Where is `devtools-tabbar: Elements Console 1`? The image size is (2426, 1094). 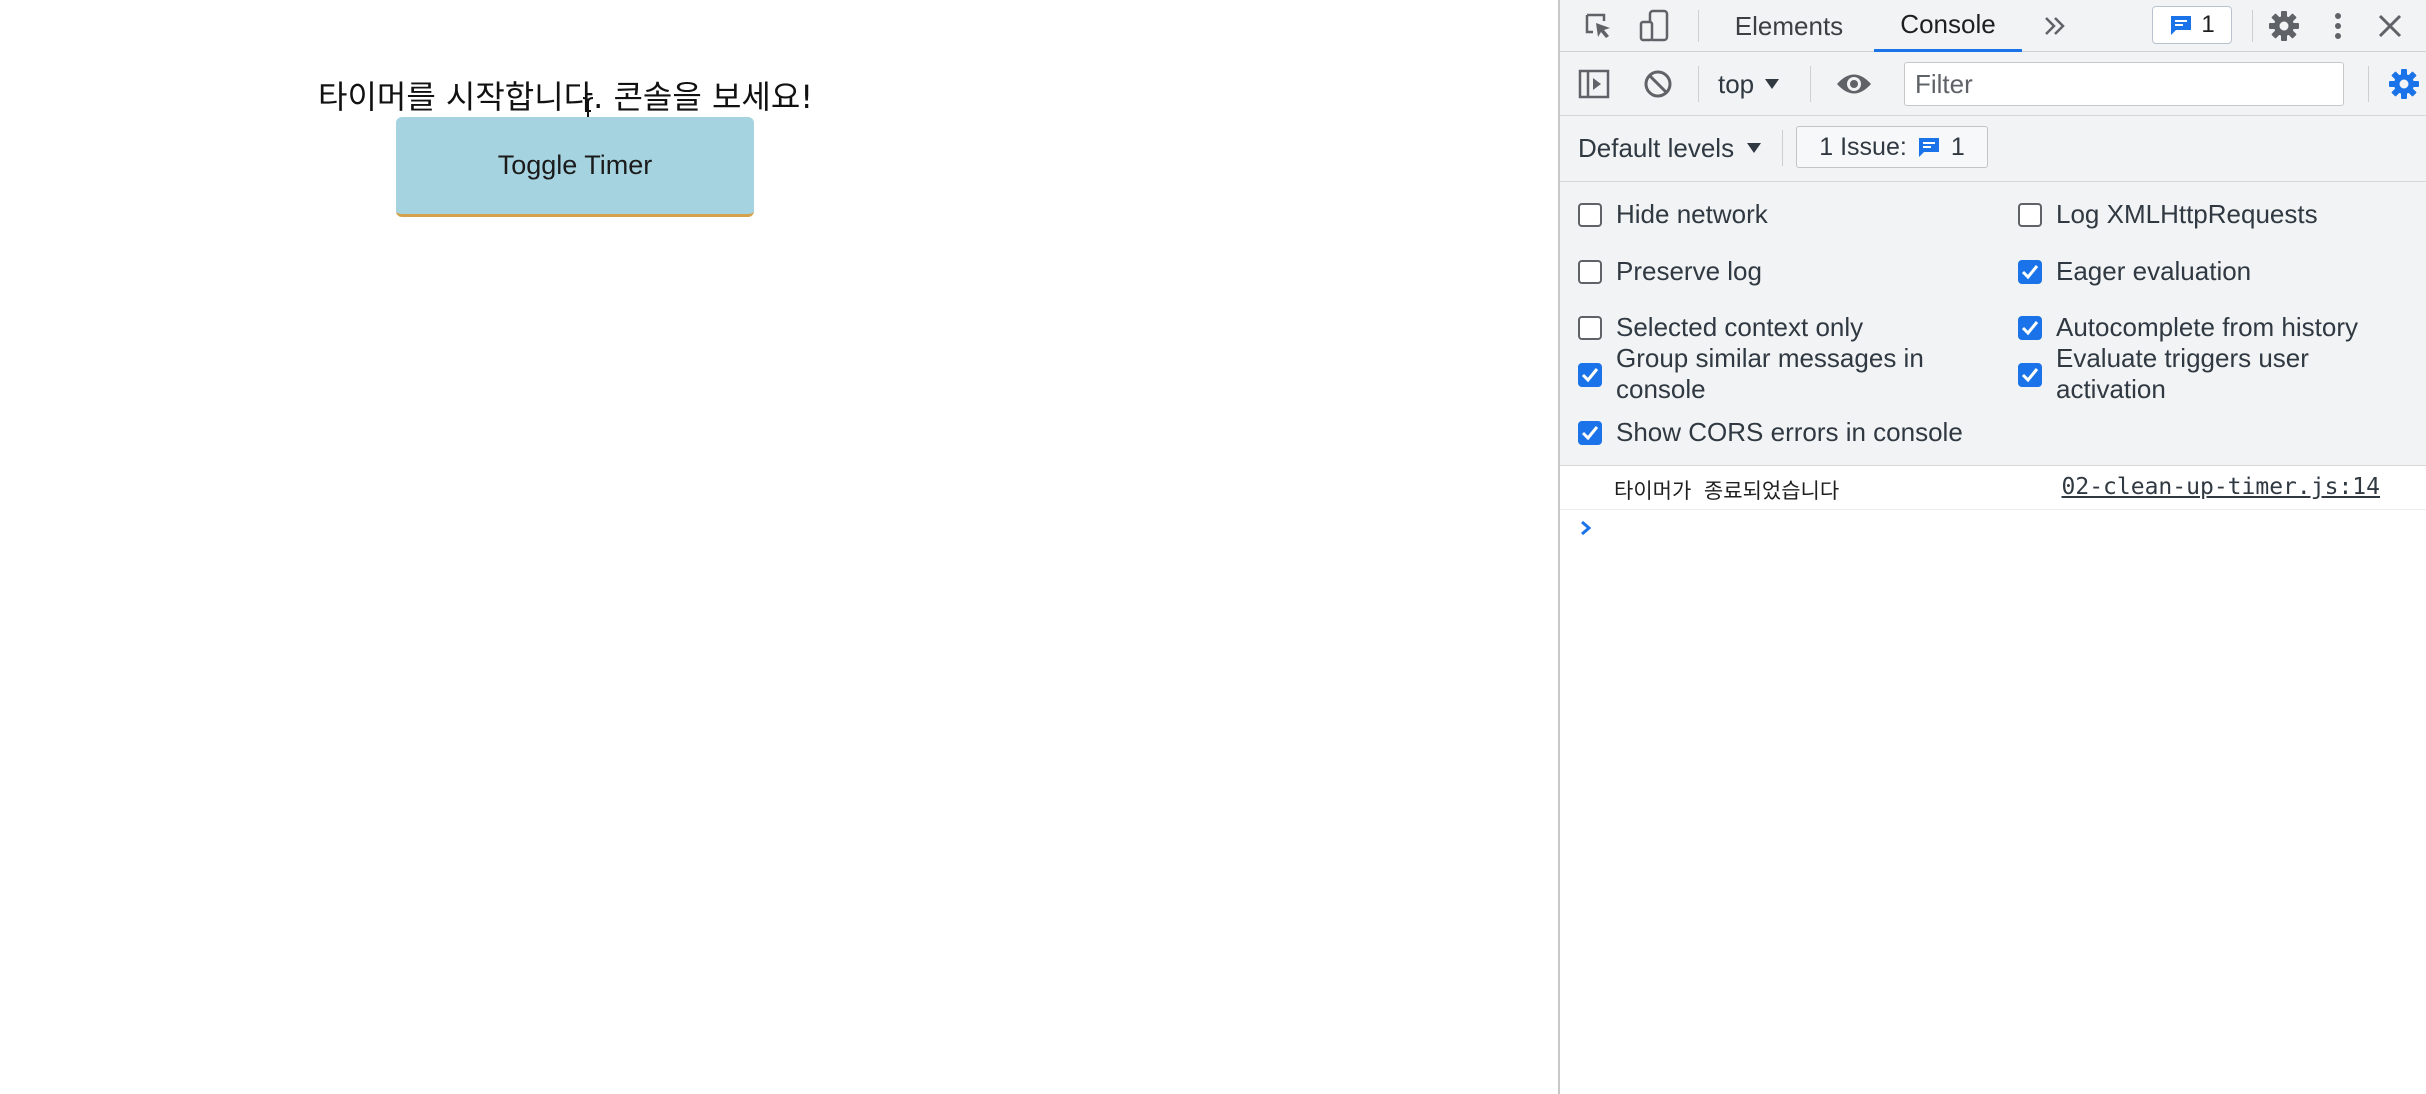
devtools-tabbar: Elements Console 1 is located at coordinates (1993, 26).